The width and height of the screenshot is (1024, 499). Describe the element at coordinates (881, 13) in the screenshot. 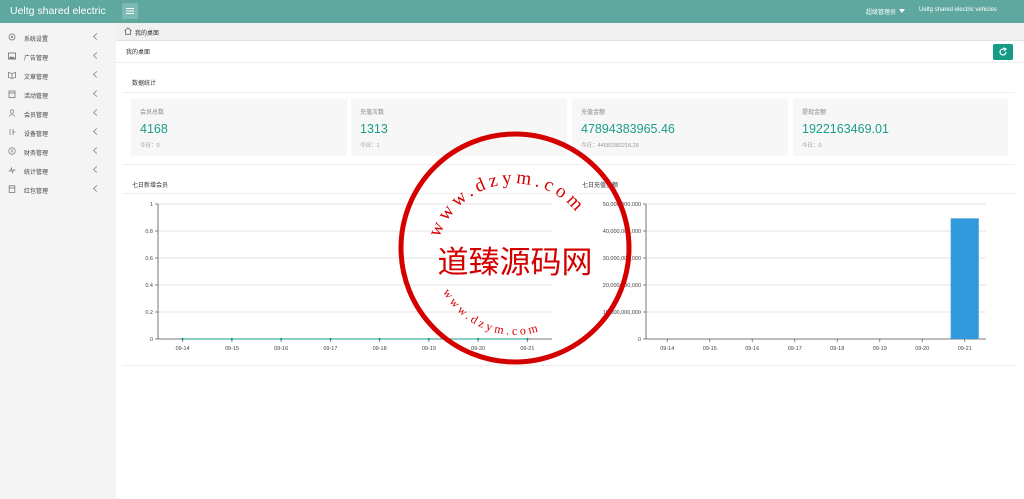

I see `admin-label: 超级管理员` at that location.